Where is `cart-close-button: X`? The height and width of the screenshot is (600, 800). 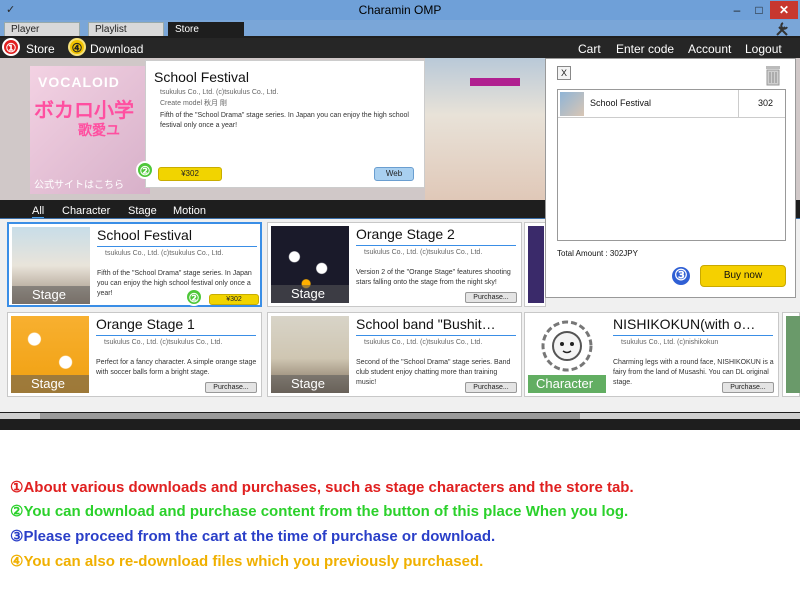 cart-close-button: X is located at coordinates (564, 73).